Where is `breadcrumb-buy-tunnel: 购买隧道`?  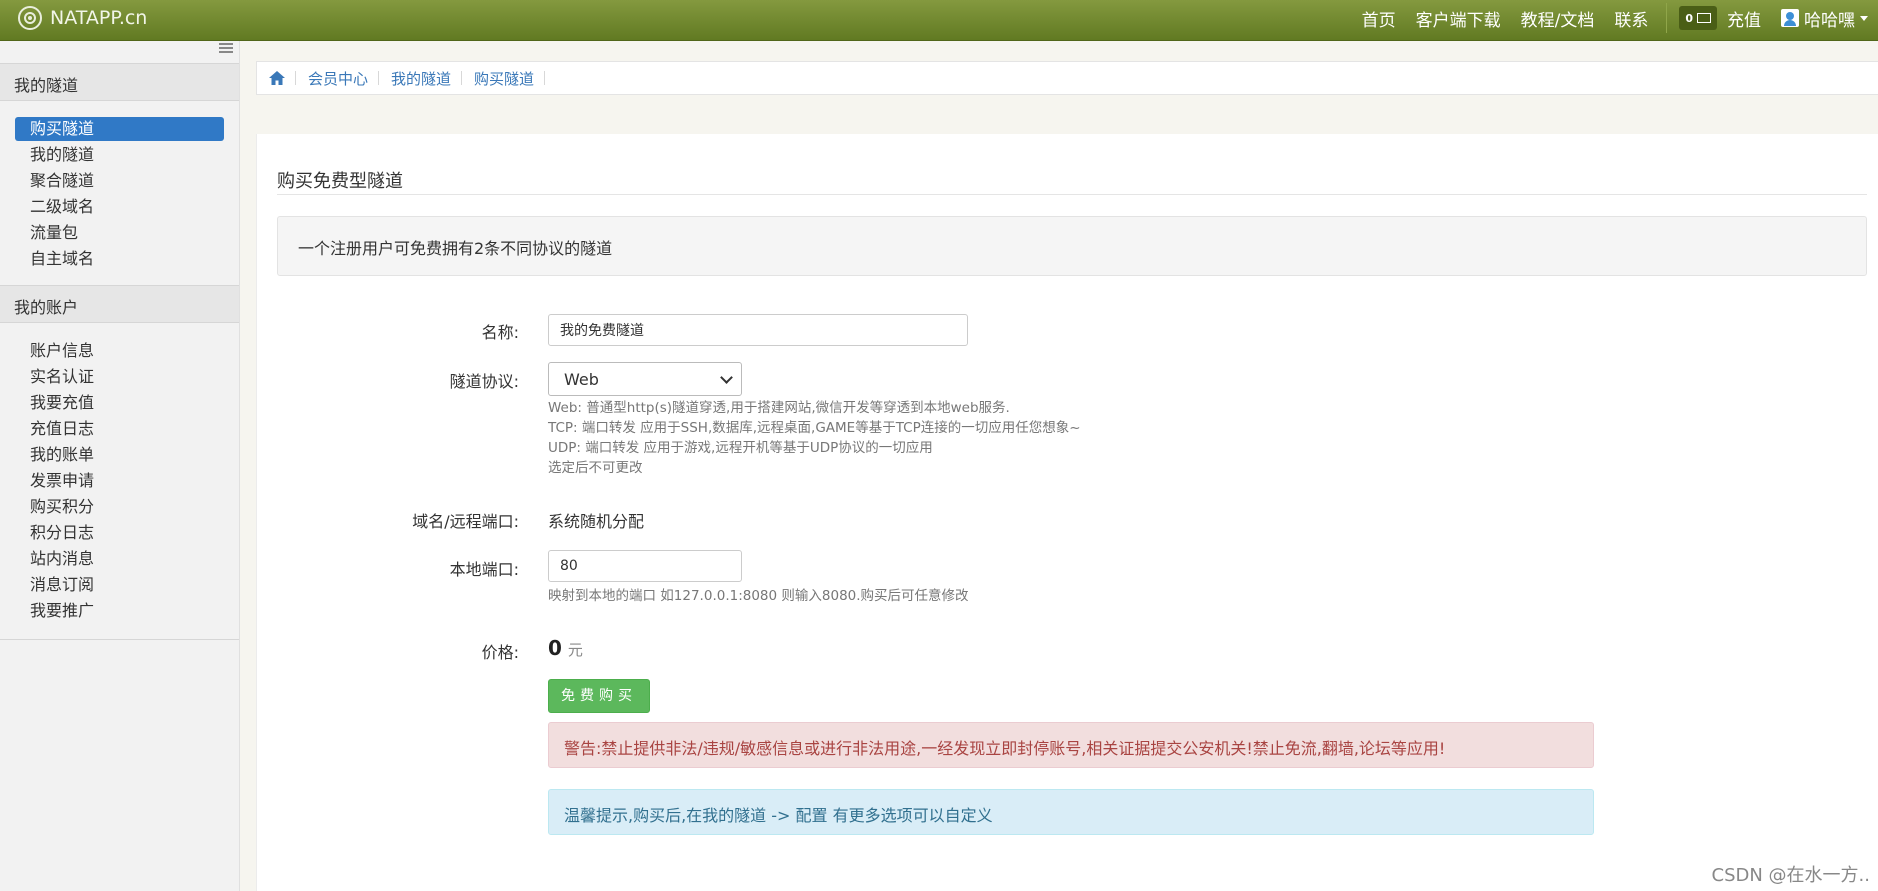
breadcrumb-buy-tunnel: 购买隧道 is located at coordinates (504, 78).